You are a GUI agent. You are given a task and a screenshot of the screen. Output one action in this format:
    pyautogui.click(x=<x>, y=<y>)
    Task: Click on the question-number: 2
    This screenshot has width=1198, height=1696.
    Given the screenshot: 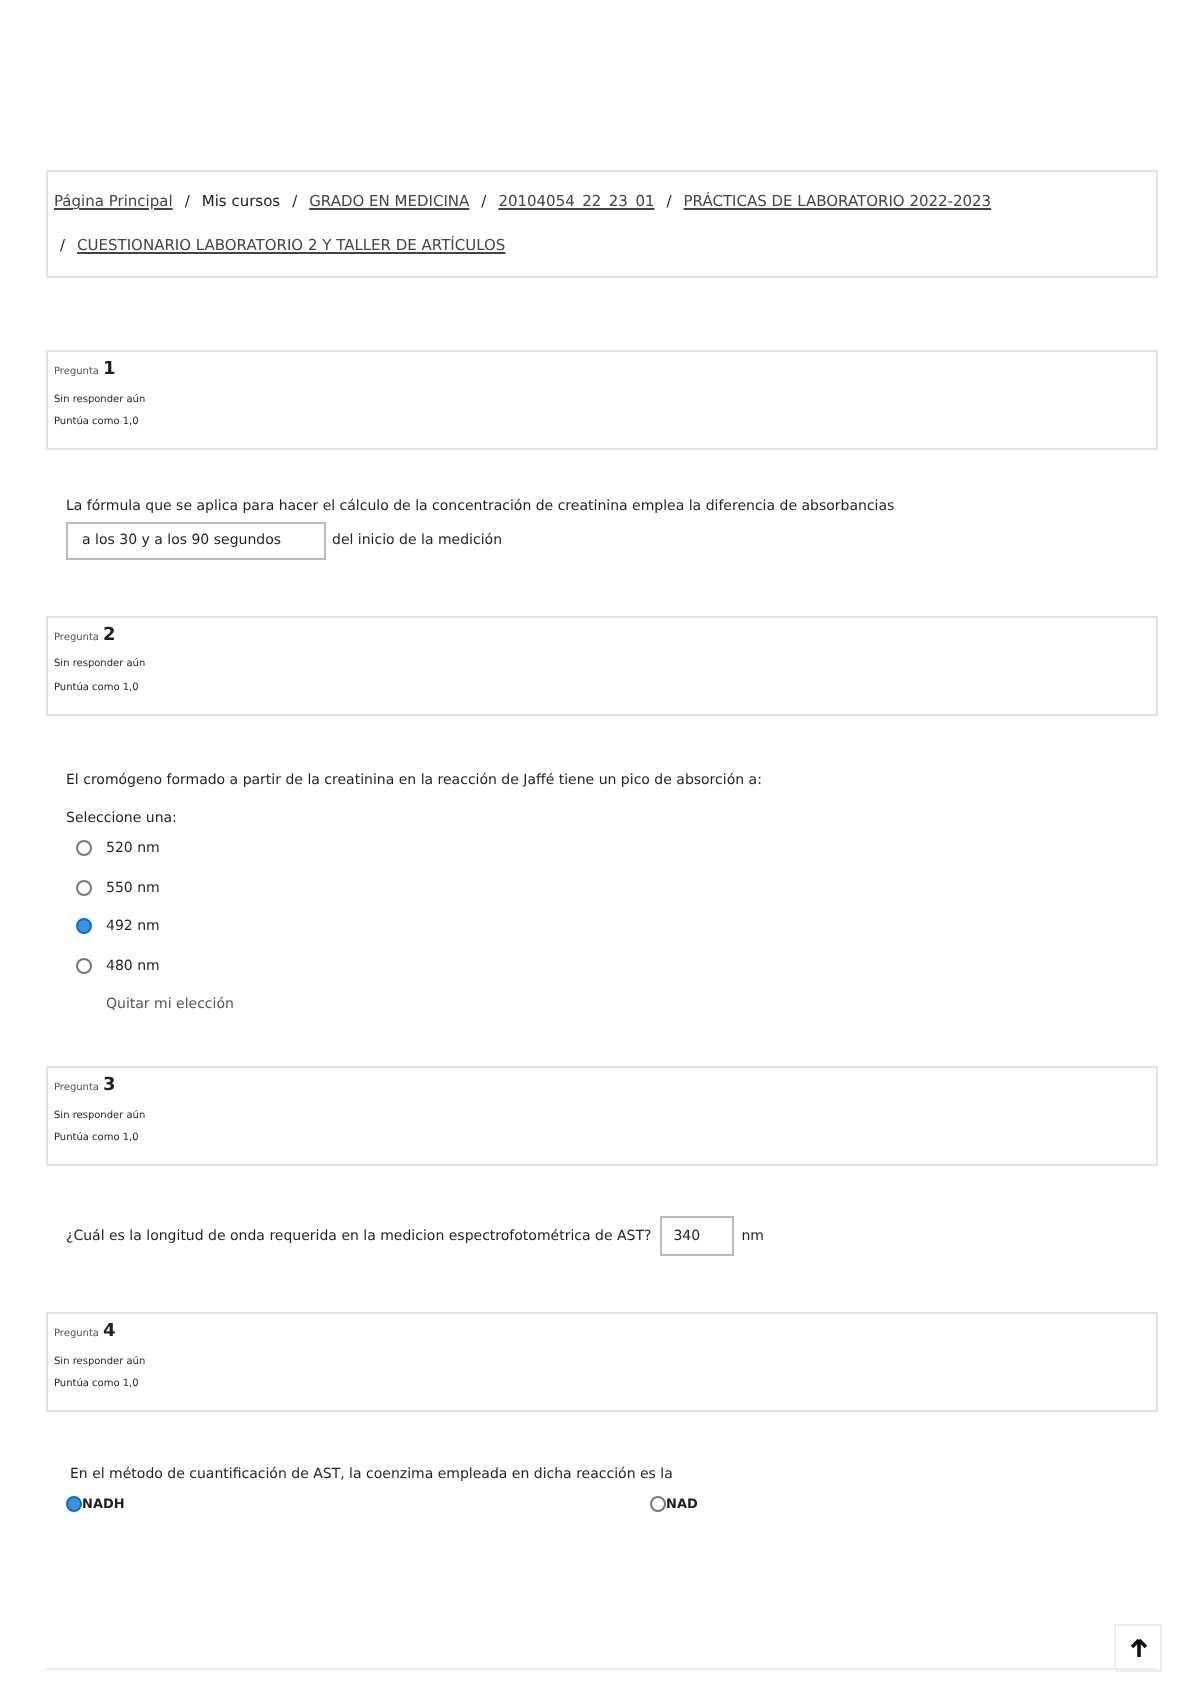 What is the action you would take?
    pyautogui.click(x=109, y=636)
    